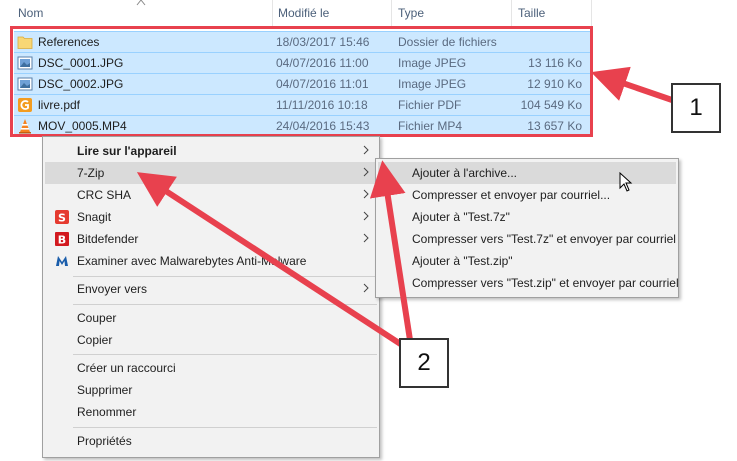 This screenshot has width=737, height=461. Describe the element at coordinates (527, 217) in the screenshot. I see `menu-item-add-to-7z: Ajouter à "Test.7z"` at that location.